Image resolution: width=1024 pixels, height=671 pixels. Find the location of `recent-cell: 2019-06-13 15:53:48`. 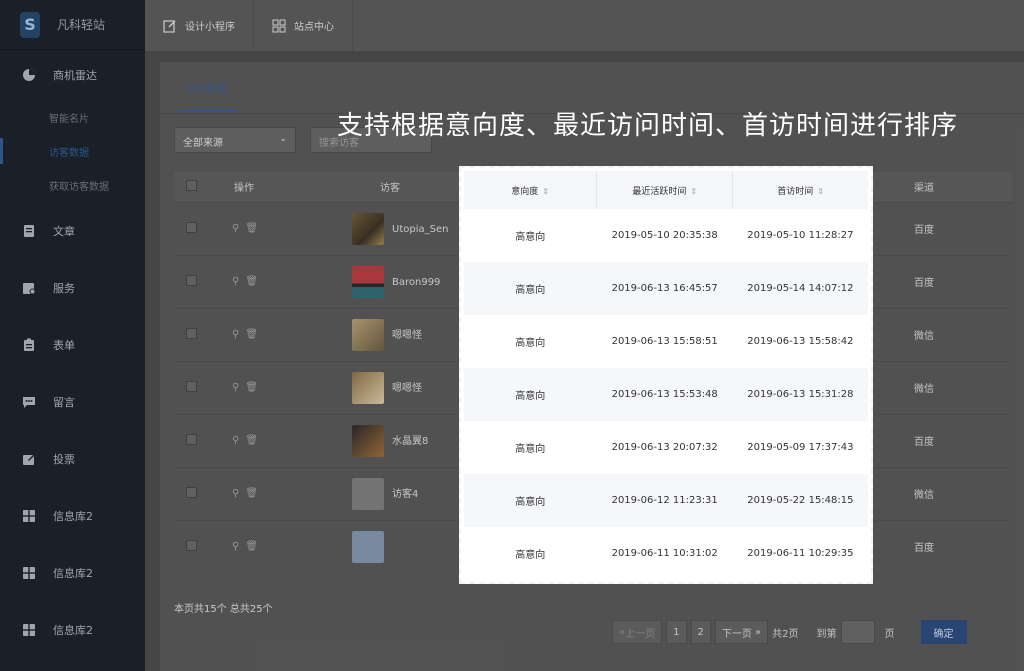

recent-cell: 2019-06-13 15:53:48 is located at coordinates (664, 394).